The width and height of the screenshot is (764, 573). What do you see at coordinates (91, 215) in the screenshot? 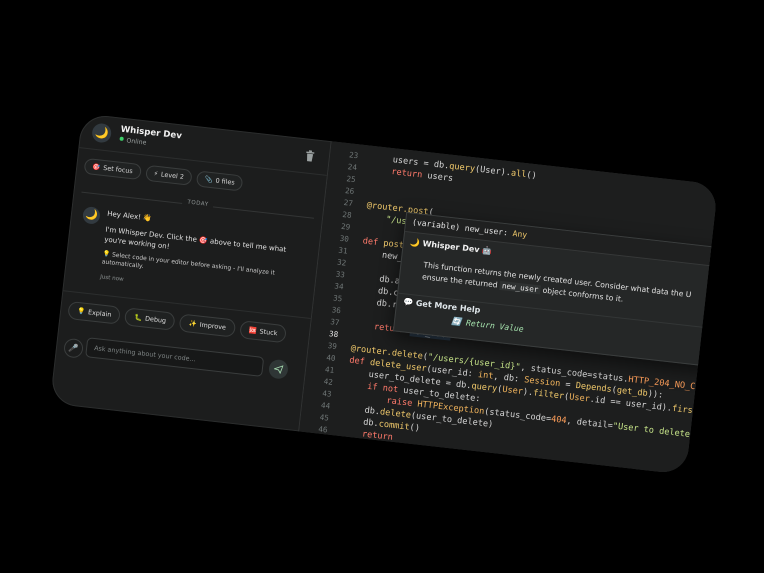
I see `assistant-avatar-icon: 🌙` at bounding box center [91, 215].